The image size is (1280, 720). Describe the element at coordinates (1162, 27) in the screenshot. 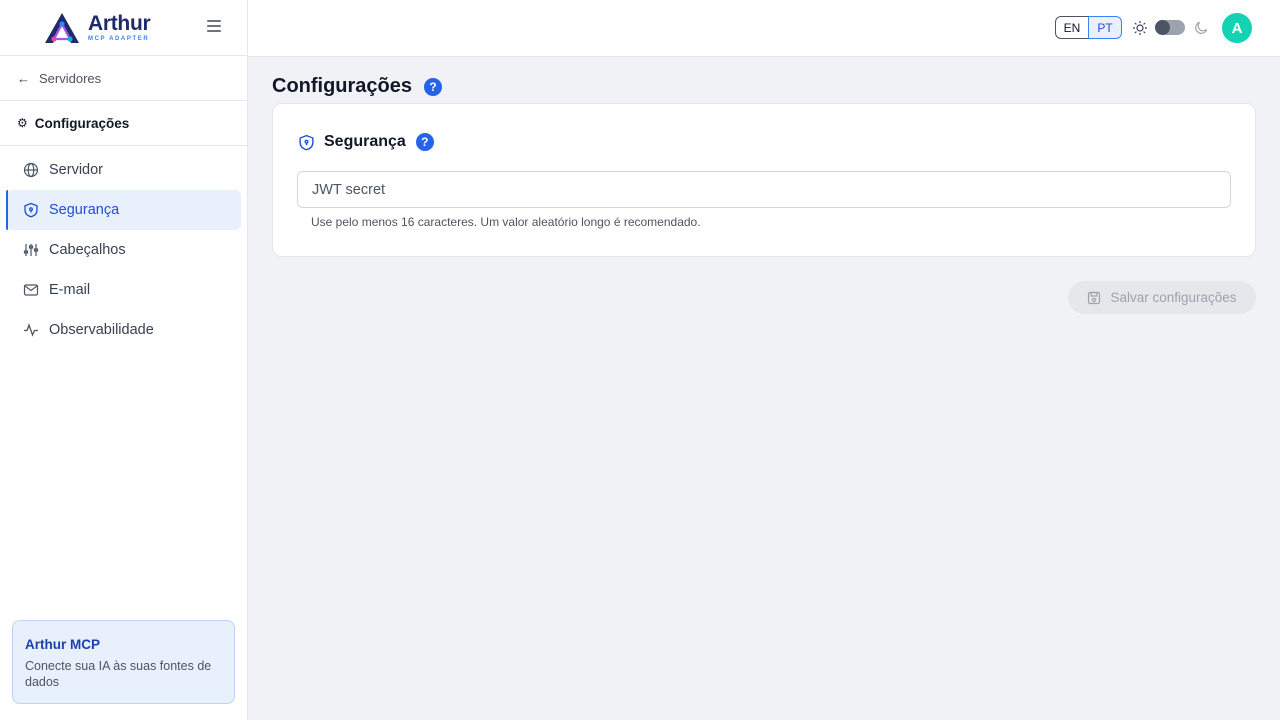

I see `theme-toggle-knob` at that location.